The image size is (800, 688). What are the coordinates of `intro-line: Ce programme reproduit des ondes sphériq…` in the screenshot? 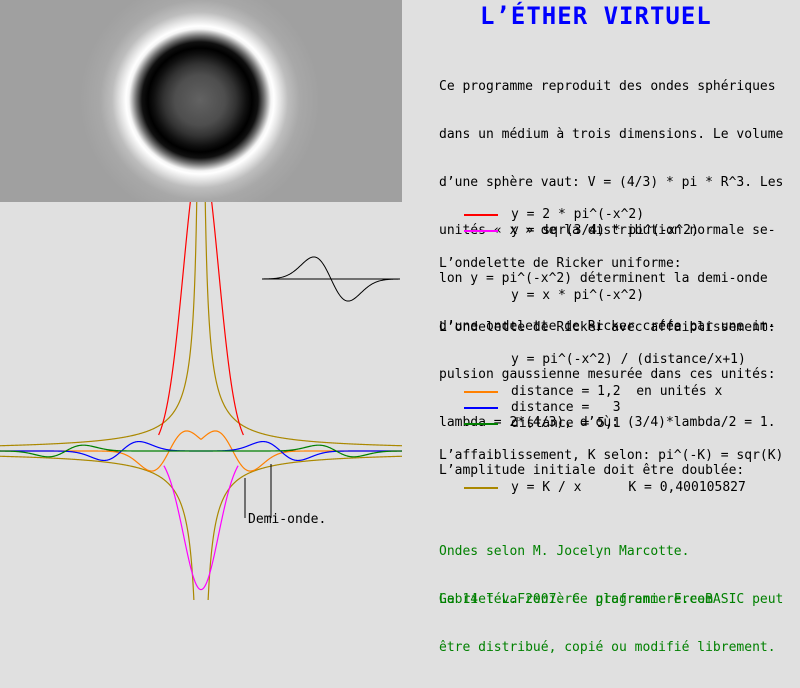 It's located at (607, 86).